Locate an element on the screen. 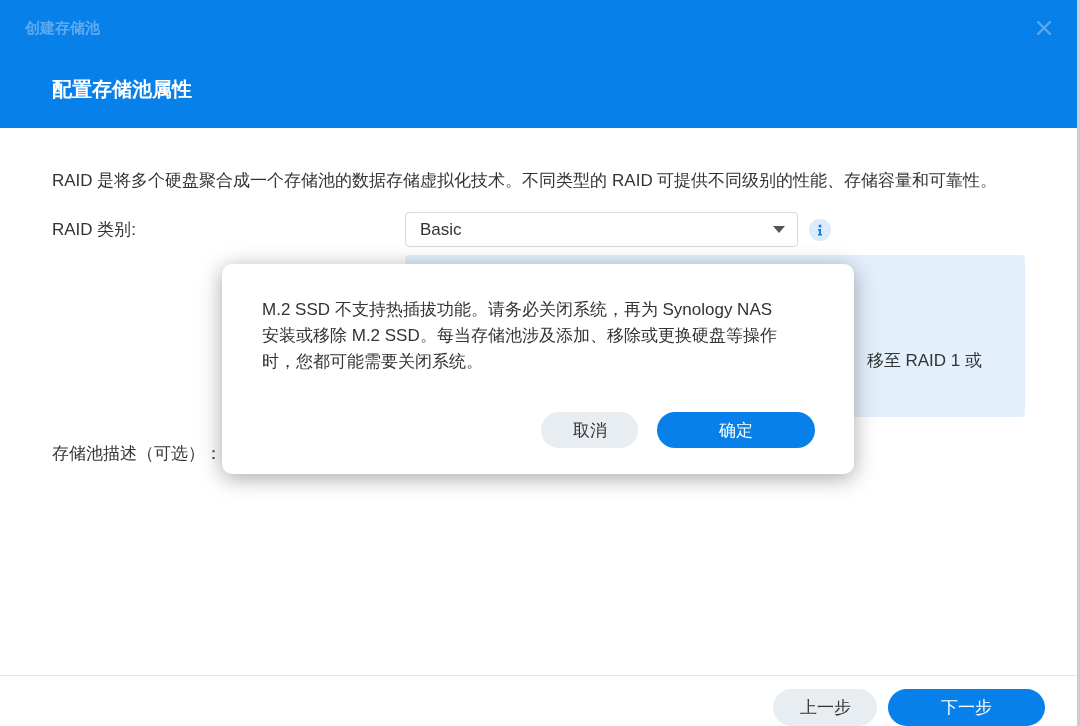  confirm-button: 确定 is located at coordinates (736, 430).